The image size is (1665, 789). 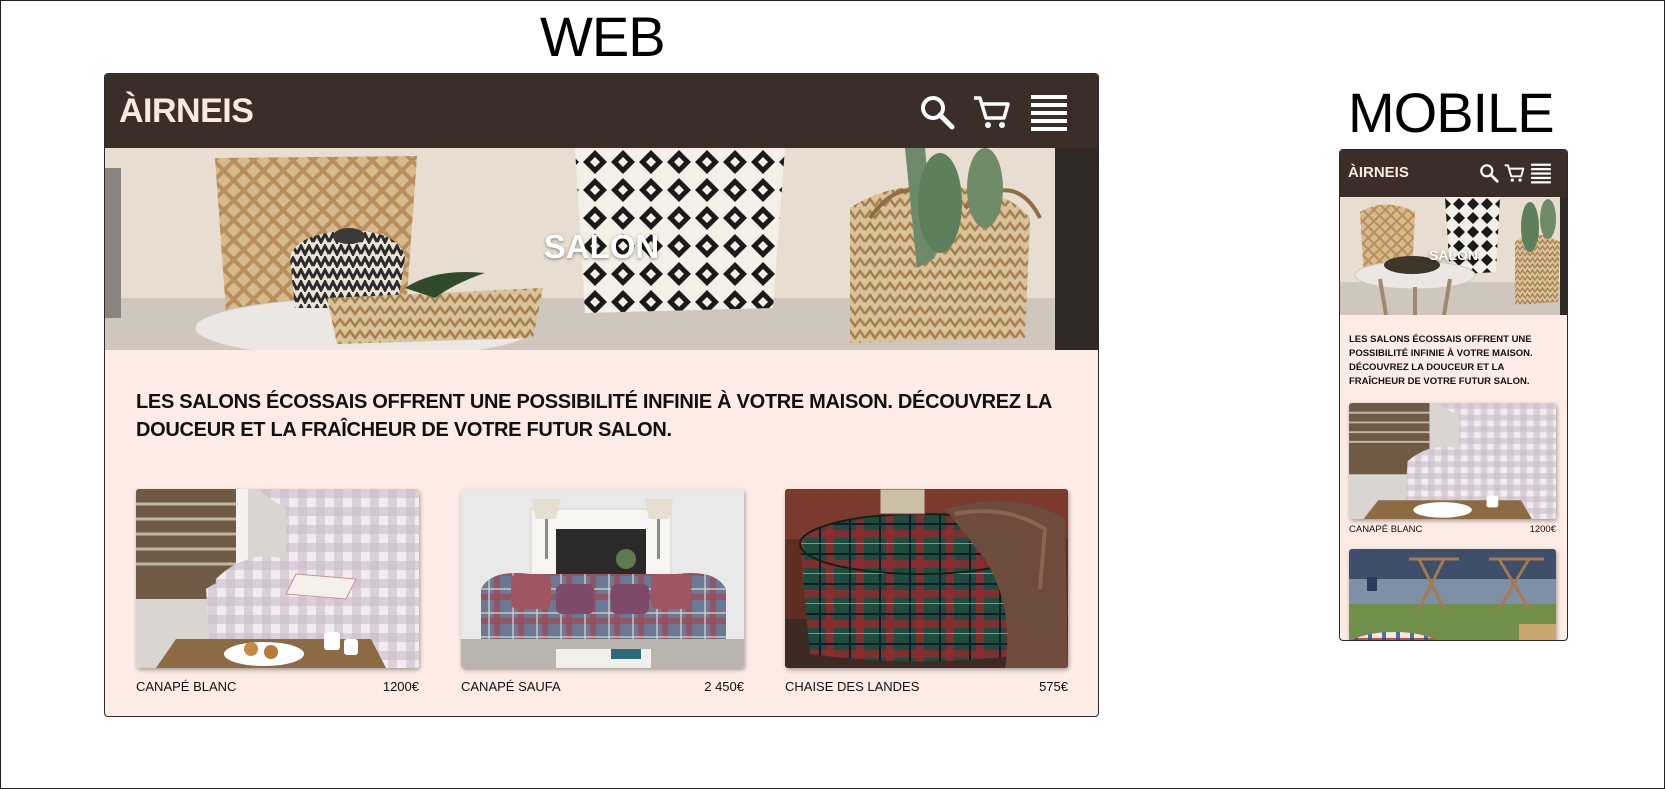 What do you see at coordinates (1453, 173) in the screenshot?
I see `mobile-navbar: ÀIRNEIS` at bounding box center [1453, 173].